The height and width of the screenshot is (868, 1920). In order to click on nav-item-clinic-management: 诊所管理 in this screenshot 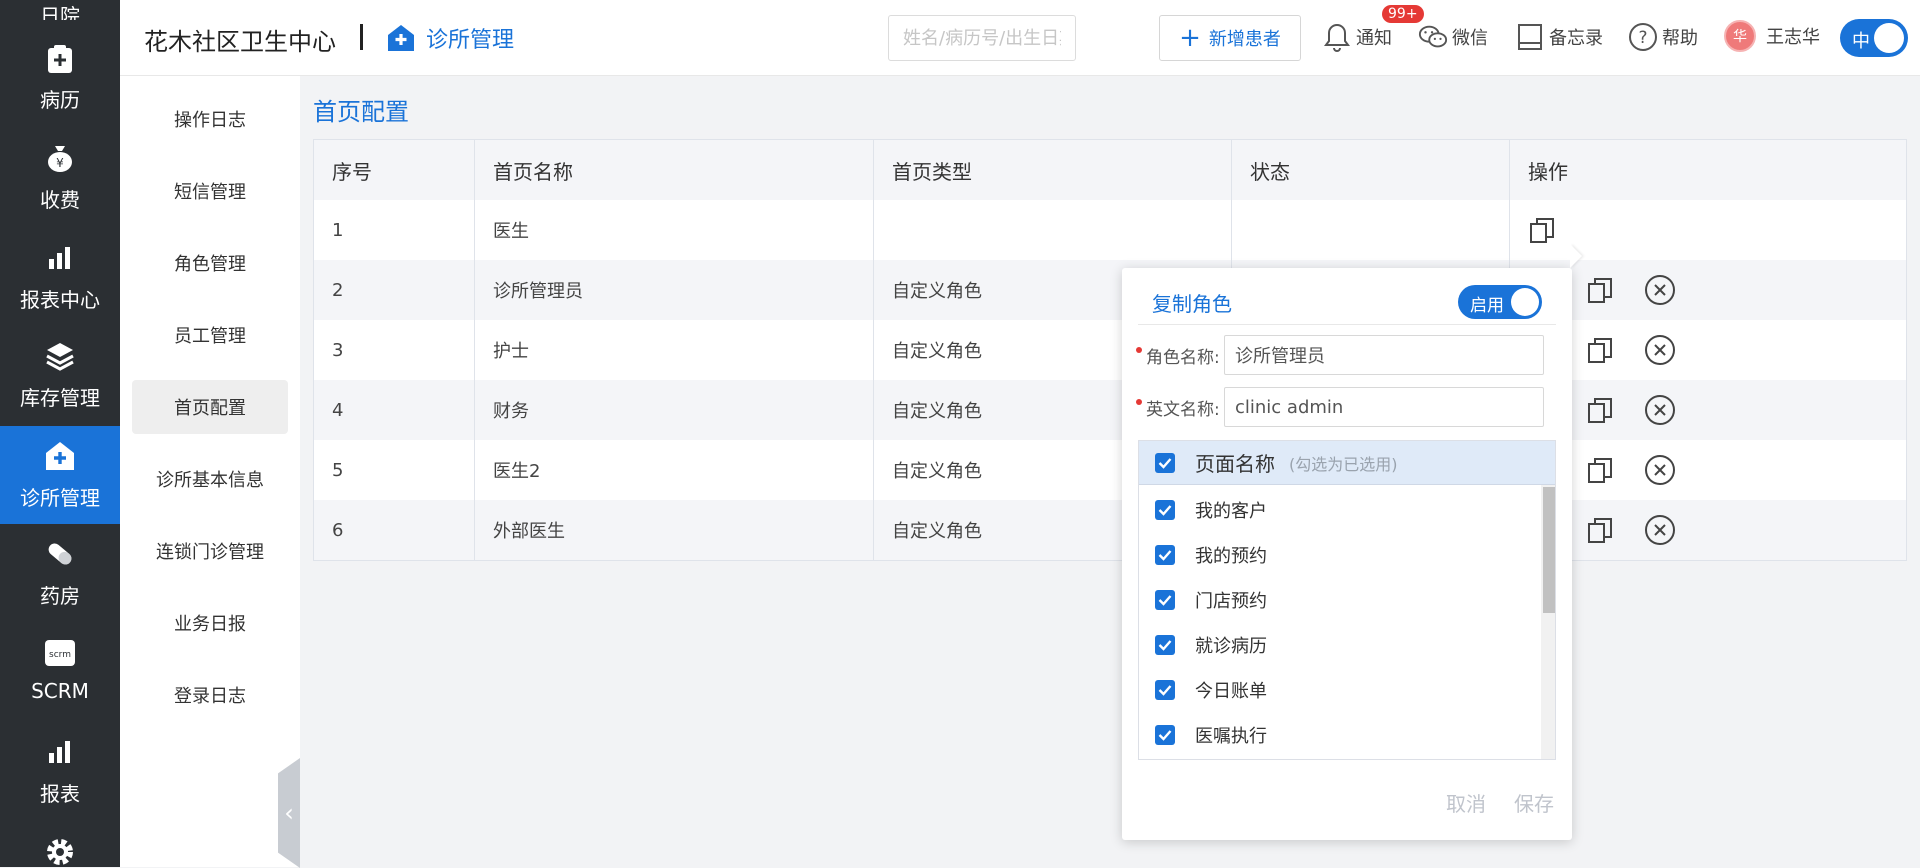, I will do `click(60, 475)`.